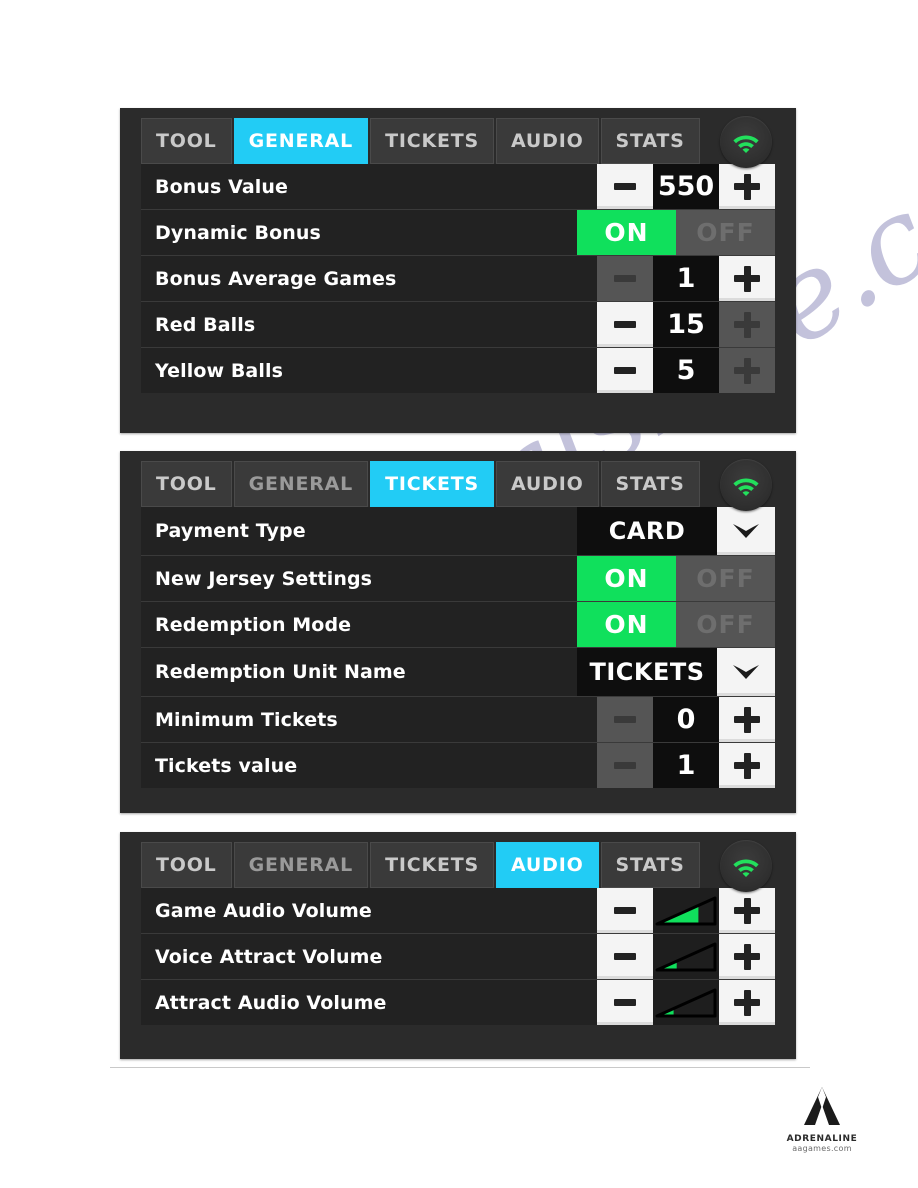 The width and height of the screenshot is (918, 1188). I want to click on tab-bar: TOOL GENERAL TICKETS AUDIO STATS, so click(458, 481).